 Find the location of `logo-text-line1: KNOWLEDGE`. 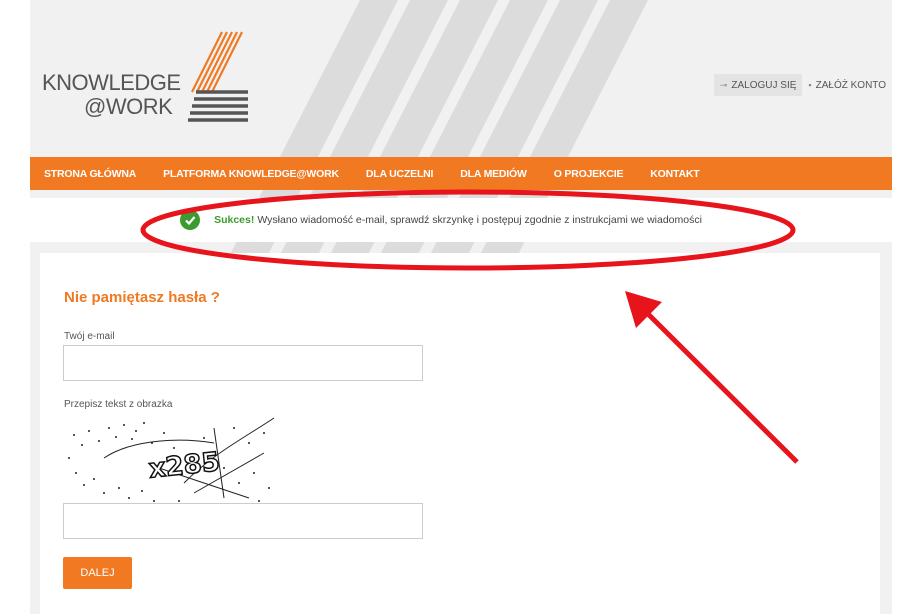

logo-text-line1: KNOWLEDGE is located at coordinates (111, 82).